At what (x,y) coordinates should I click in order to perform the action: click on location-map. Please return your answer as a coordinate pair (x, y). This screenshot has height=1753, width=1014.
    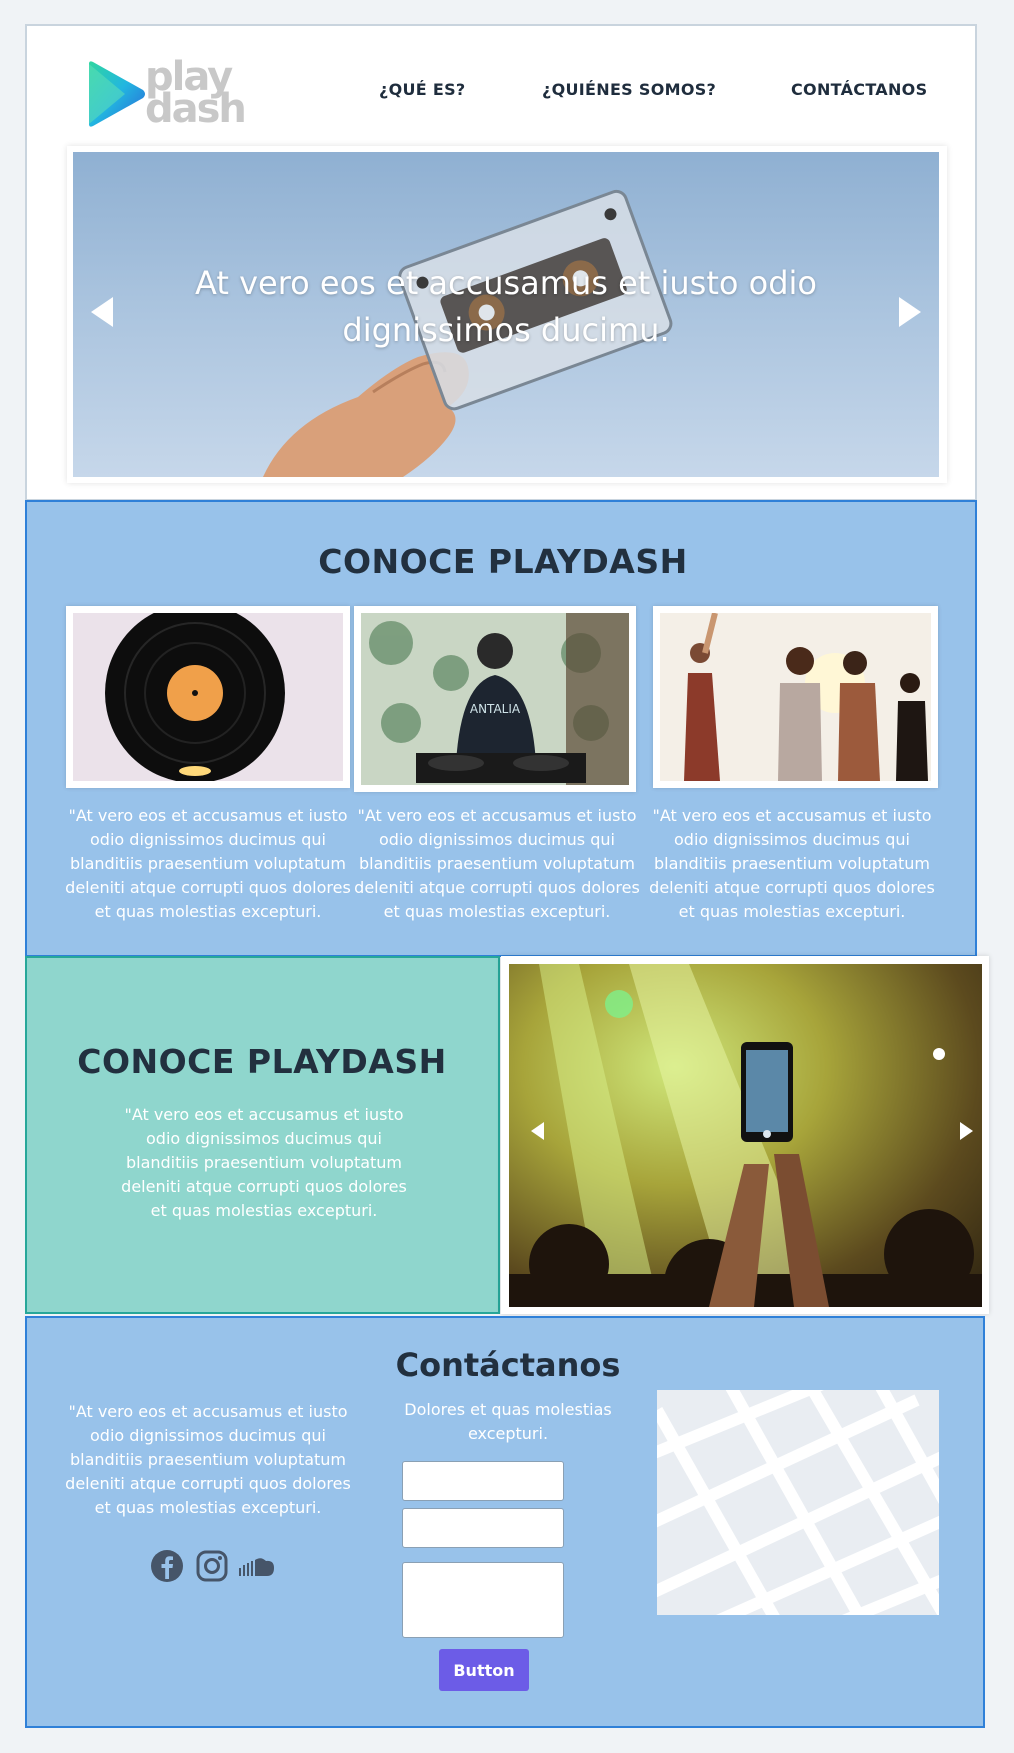
    Looking at the image, I should click on (798, 1502).